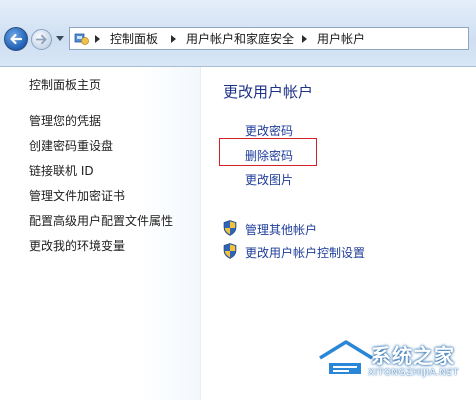  I want to click on change-environment-variables-link: 更改我的环境变量, so click(77, 245).